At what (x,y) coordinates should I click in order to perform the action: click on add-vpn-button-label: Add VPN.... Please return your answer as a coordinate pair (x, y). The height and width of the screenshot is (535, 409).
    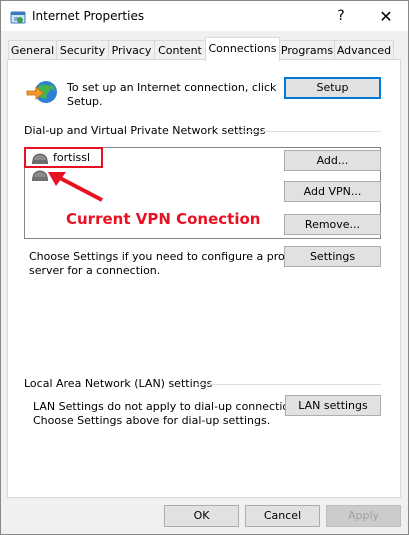
    Looking at the image, I should click on (332, 191).